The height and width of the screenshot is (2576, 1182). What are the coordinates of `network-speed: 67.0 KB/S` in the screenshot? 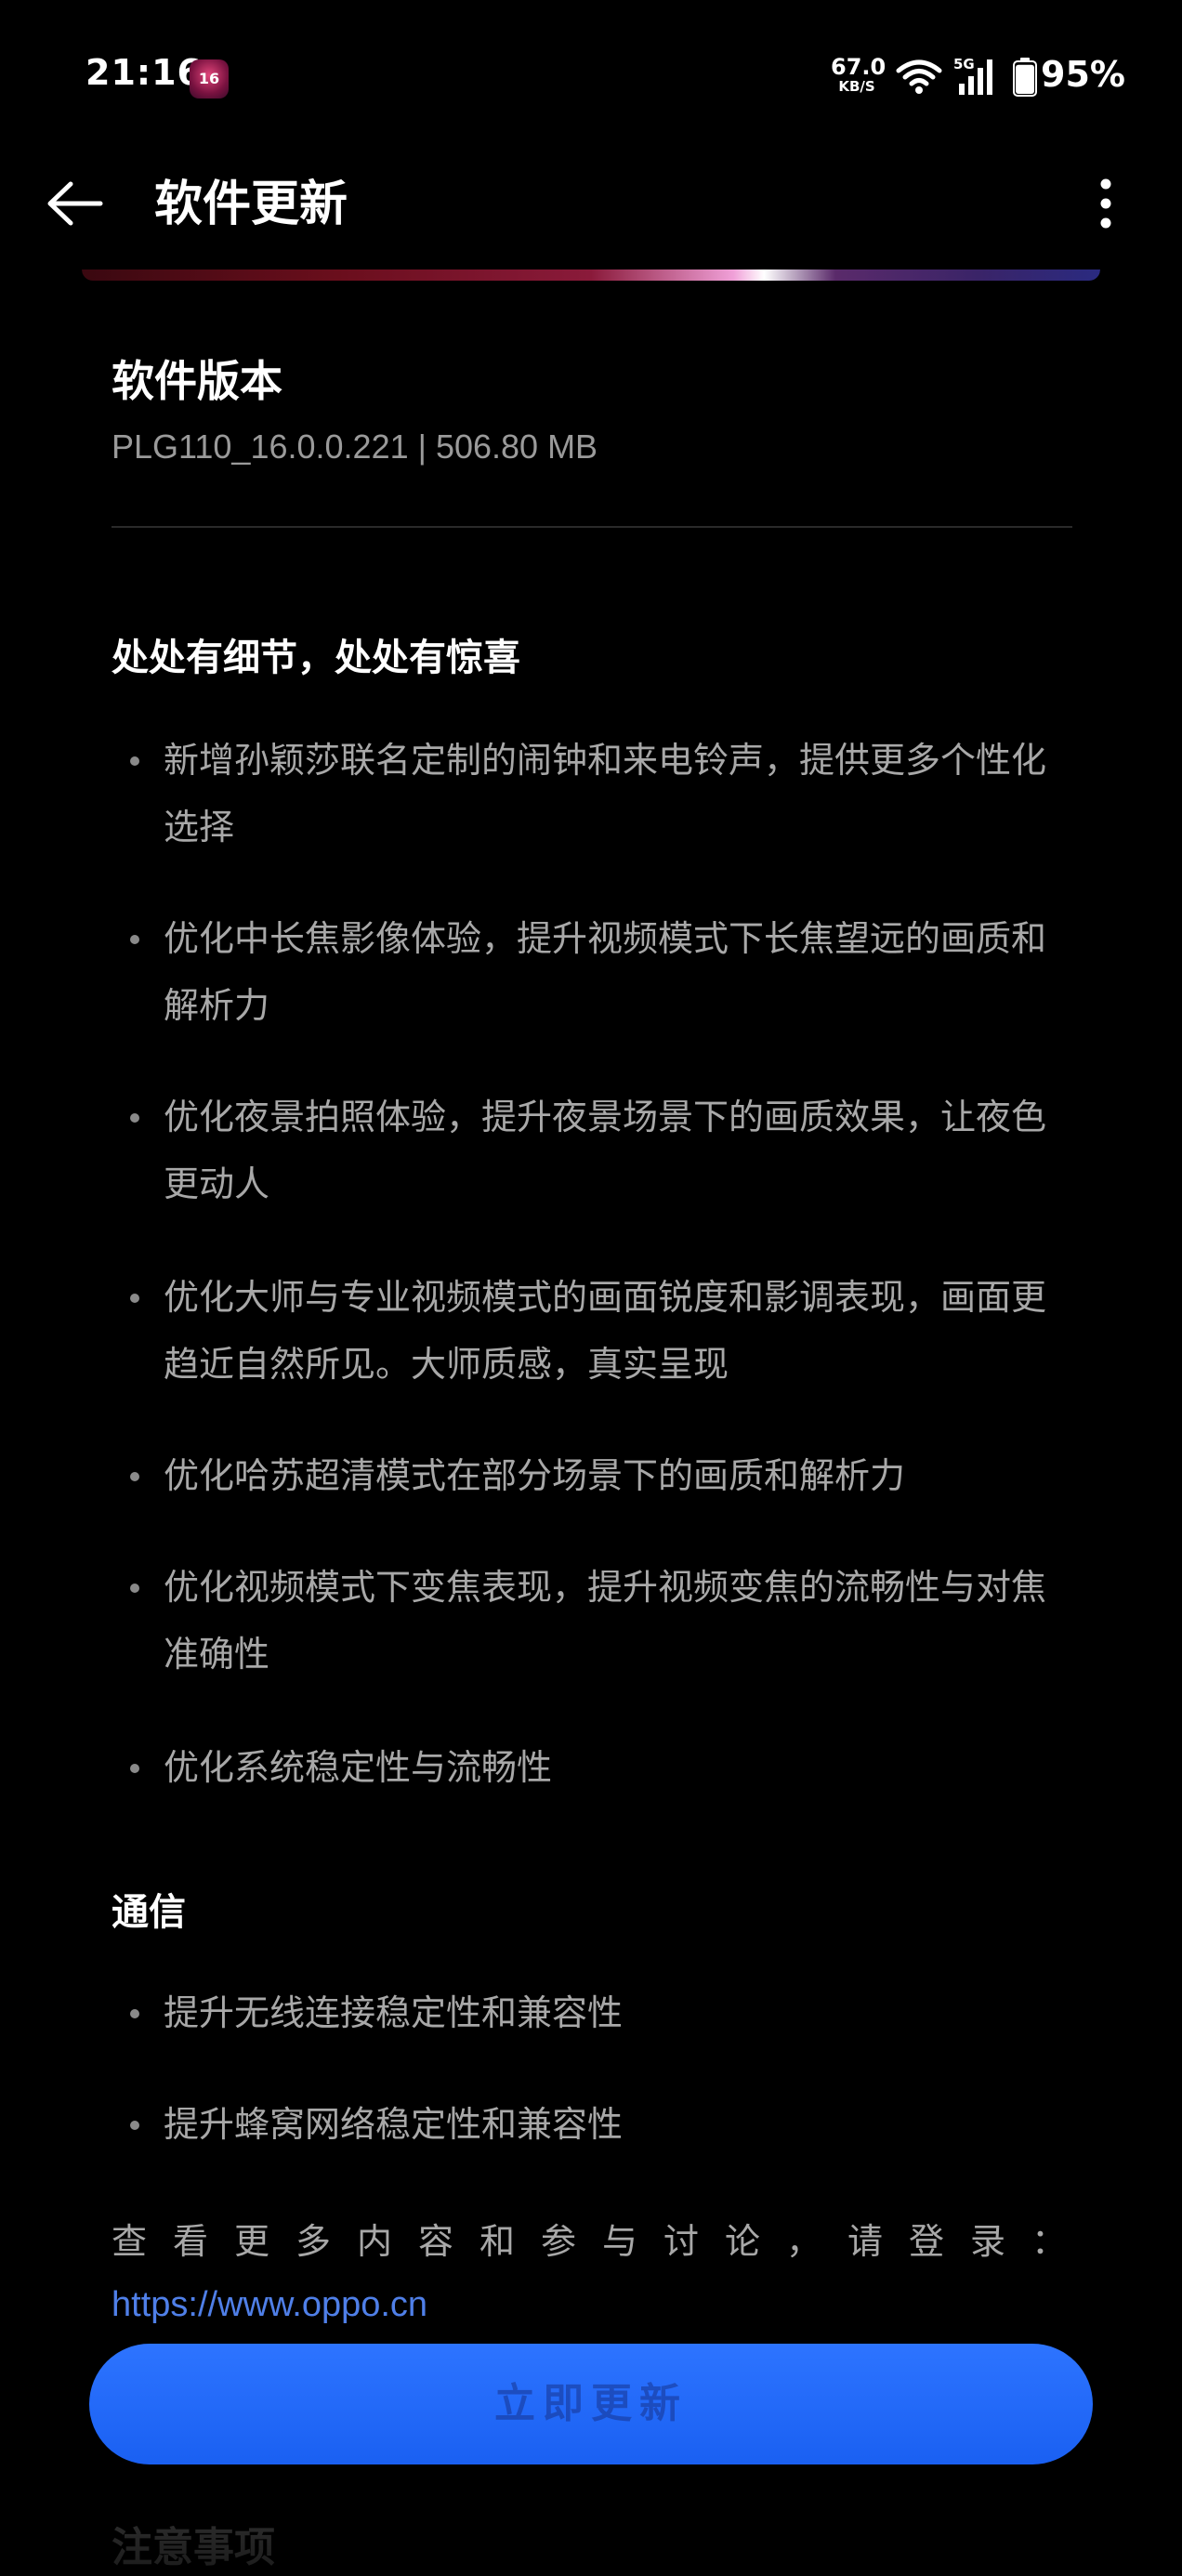 It's located at (858, 74).